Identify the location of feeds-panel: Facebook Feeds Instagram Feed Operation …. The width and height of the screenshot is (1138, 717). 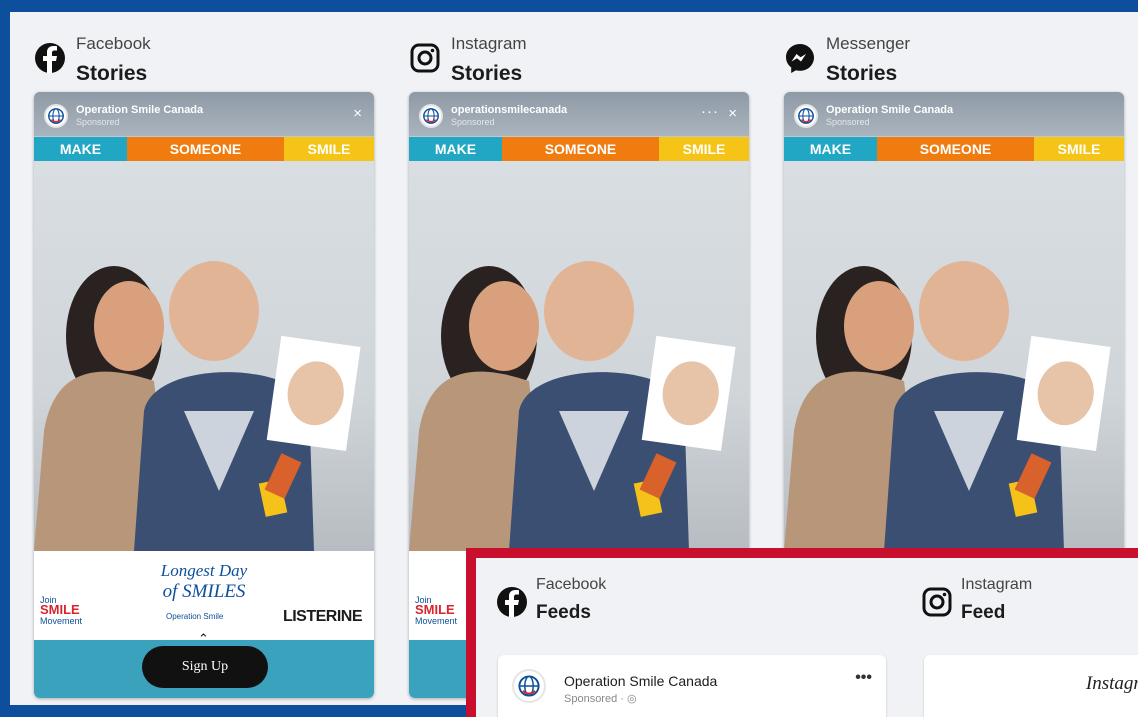
(807, 637).